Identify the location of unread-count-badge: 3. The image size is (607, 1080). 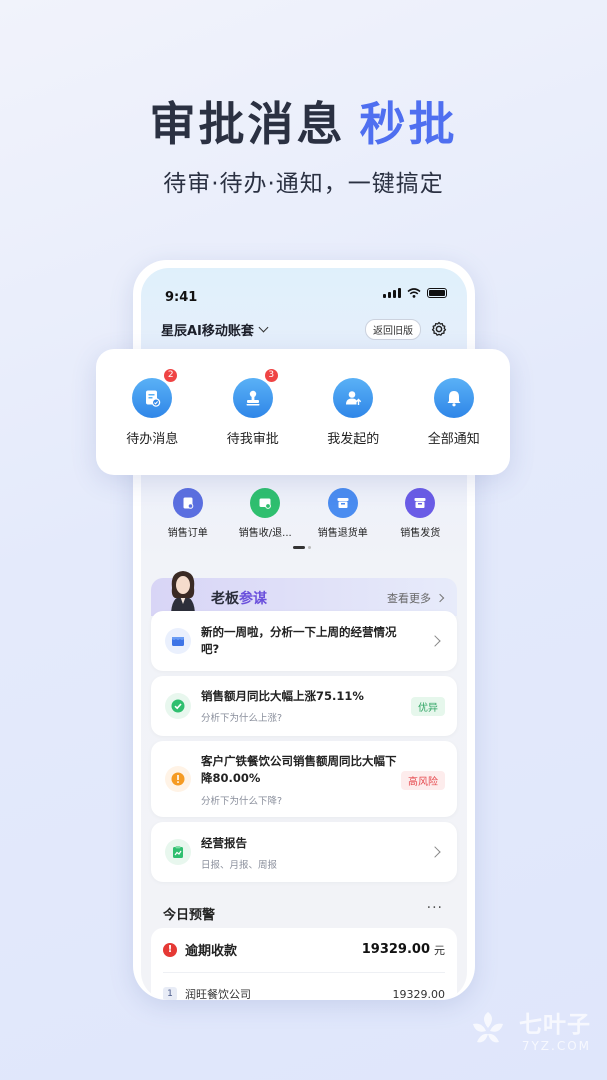
(271, 375).